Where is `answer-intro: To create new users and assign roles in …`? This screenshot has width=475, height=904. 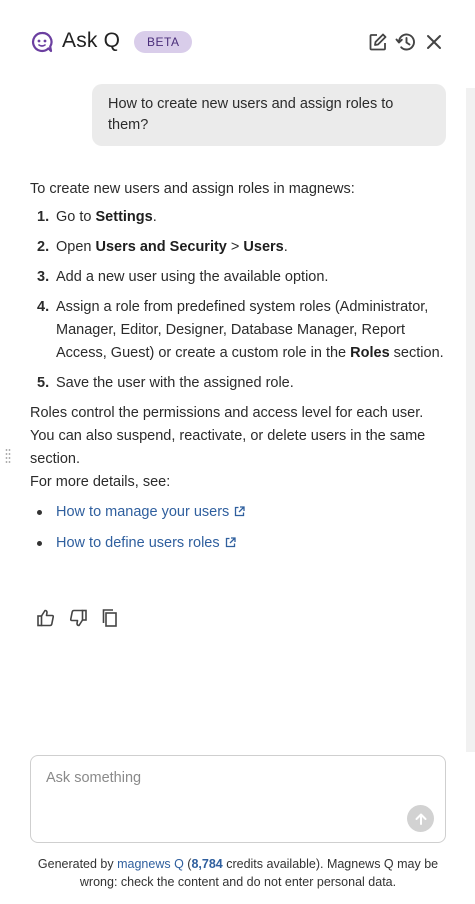 answer-intro: To create new users and assign roles in … is located at coordinates (192, 189).